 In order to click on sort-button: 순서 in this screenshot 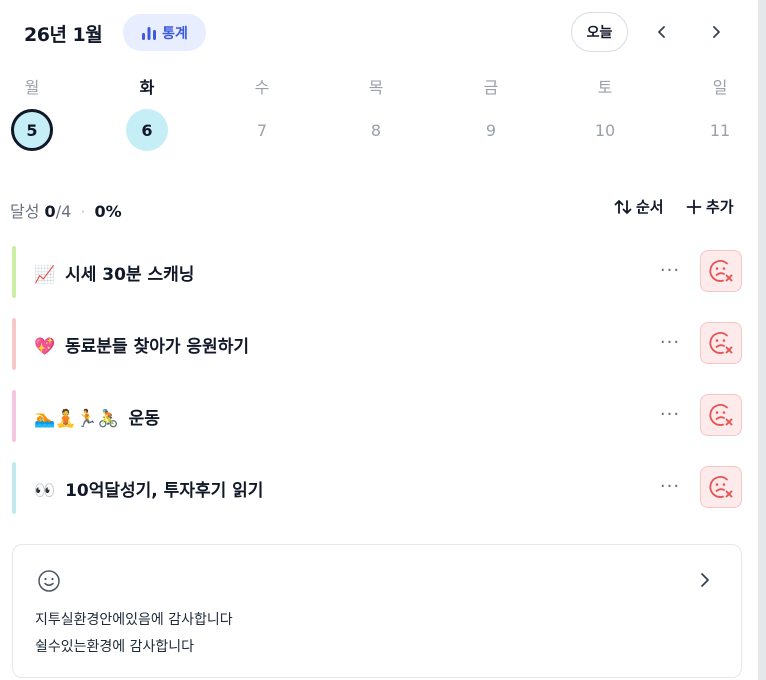, I will do `click(639, 206)`.